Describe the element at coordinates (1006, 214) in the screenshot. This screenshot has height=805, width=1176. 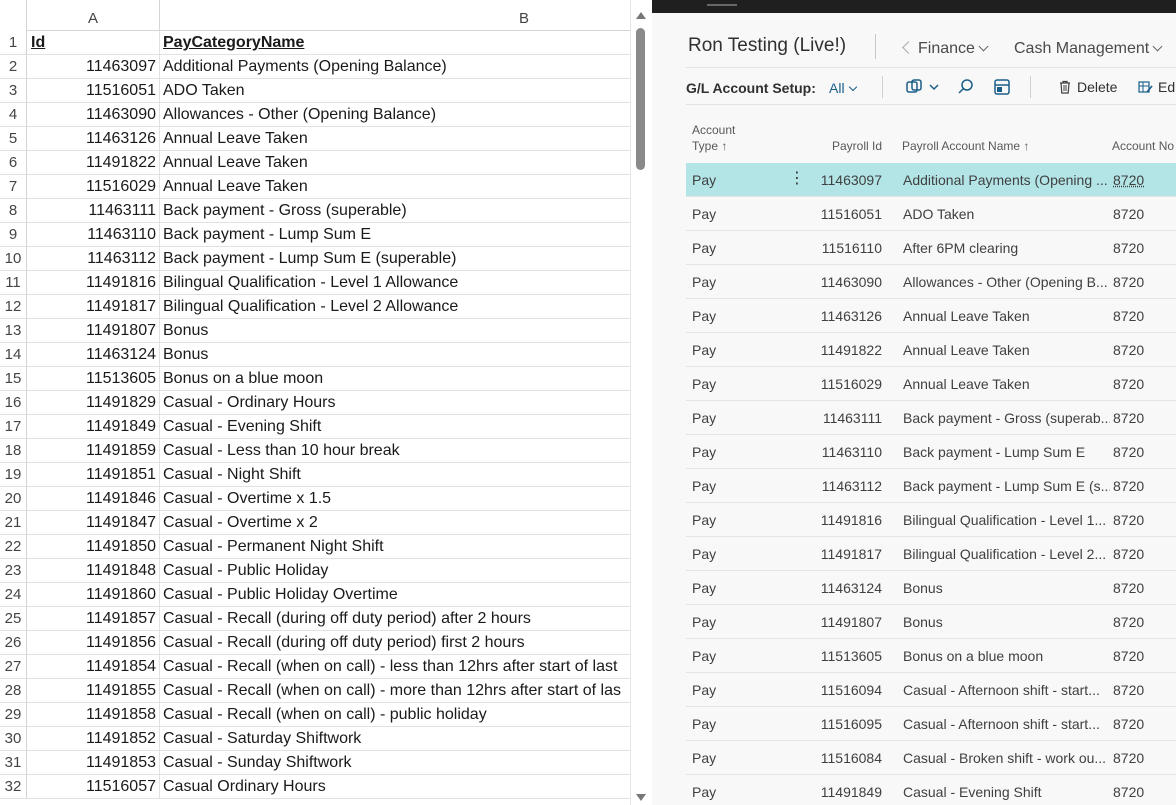
I see `cell-payroll-account-name: ADO Taken` at that location.